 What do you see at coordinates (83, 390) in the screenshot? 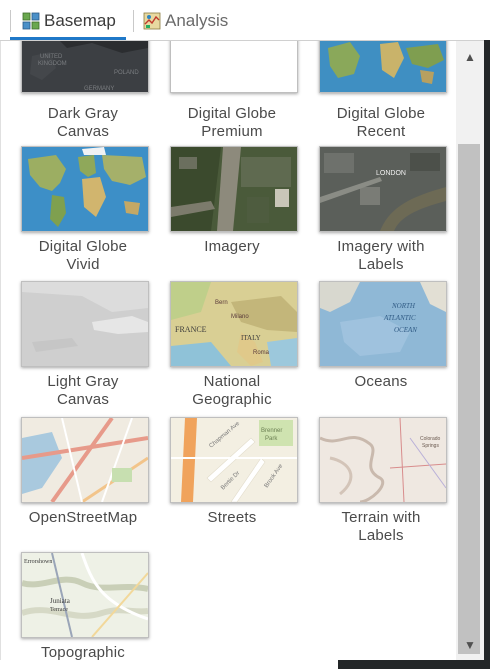
I see `basemap-label: Light Gray Canvas` at bounding box center [83, 390].